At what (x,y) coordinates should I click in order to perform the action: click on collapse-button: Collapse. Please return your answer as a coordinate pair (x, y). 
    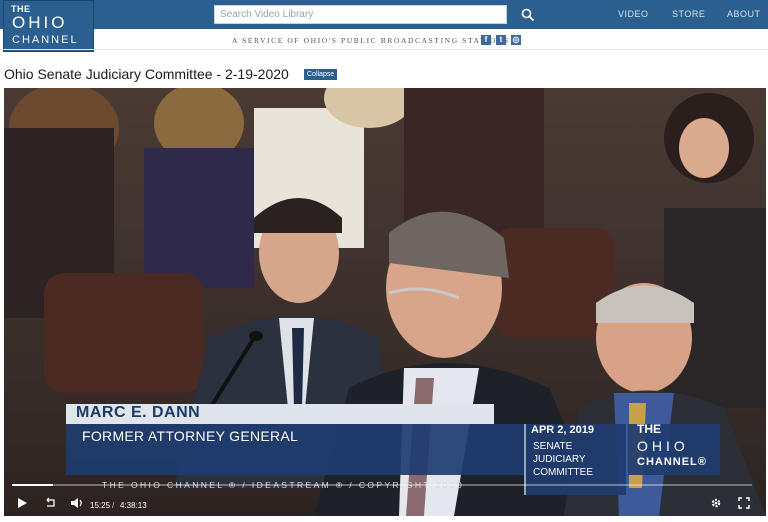
    Looking at the image, I should click on (321, 74).